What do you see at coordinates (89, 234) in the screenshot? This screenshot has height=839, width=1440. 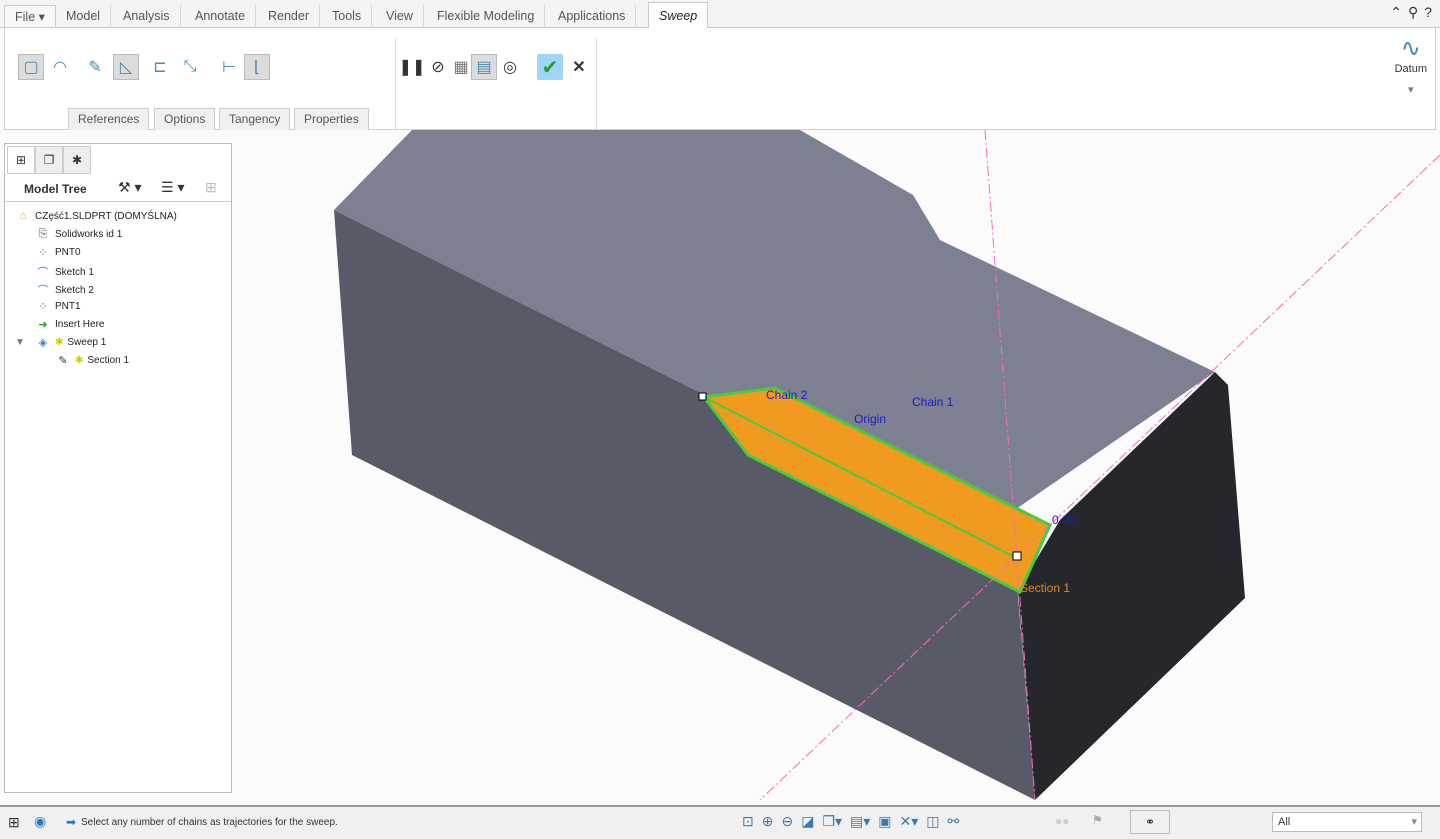 I see `tree-item-label: Solidworks id 1` at bounding box center [89, 234].